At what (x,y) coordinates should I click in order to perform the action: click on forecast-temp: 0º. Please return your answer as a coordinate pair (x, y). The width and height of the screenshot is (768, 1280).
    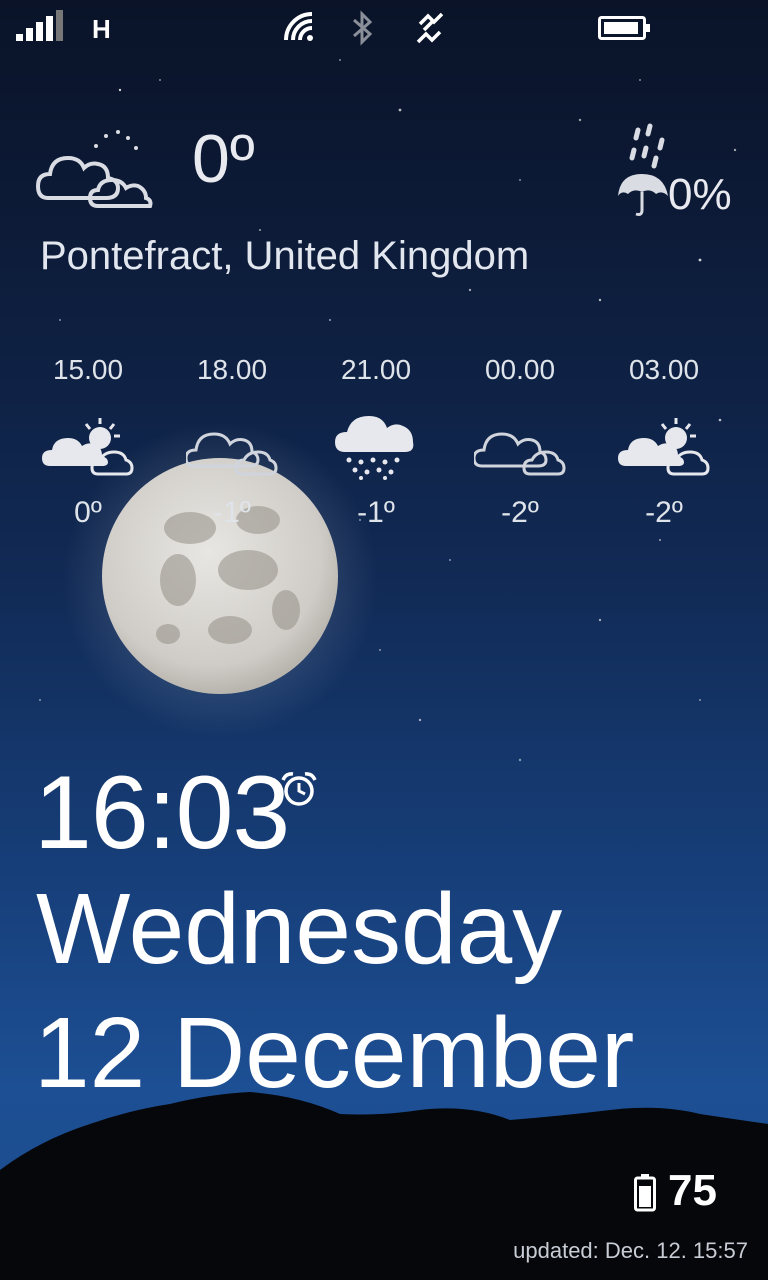
    Looking at the image, I should click on (88, 512).